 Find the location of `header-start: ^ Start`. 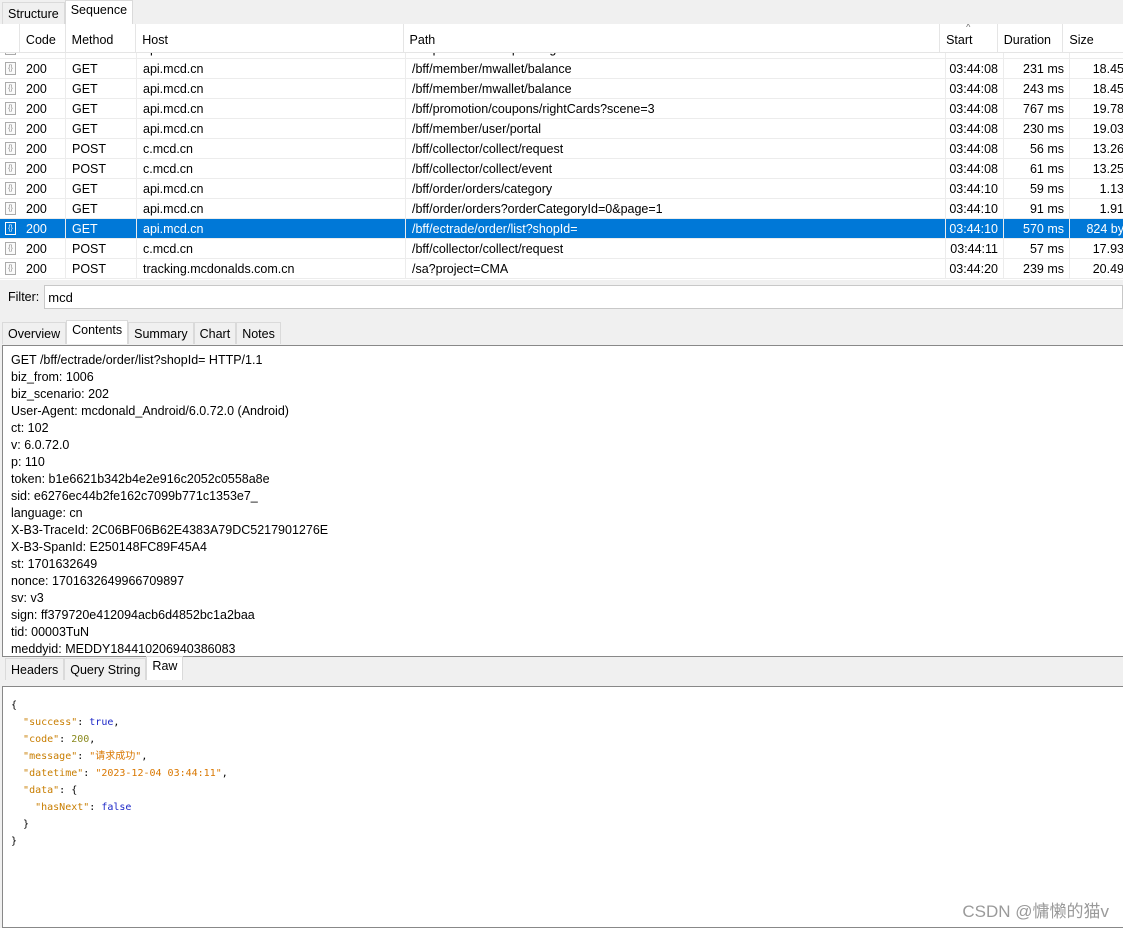

header-start: ^ Start is located at coordinates (969, 38).